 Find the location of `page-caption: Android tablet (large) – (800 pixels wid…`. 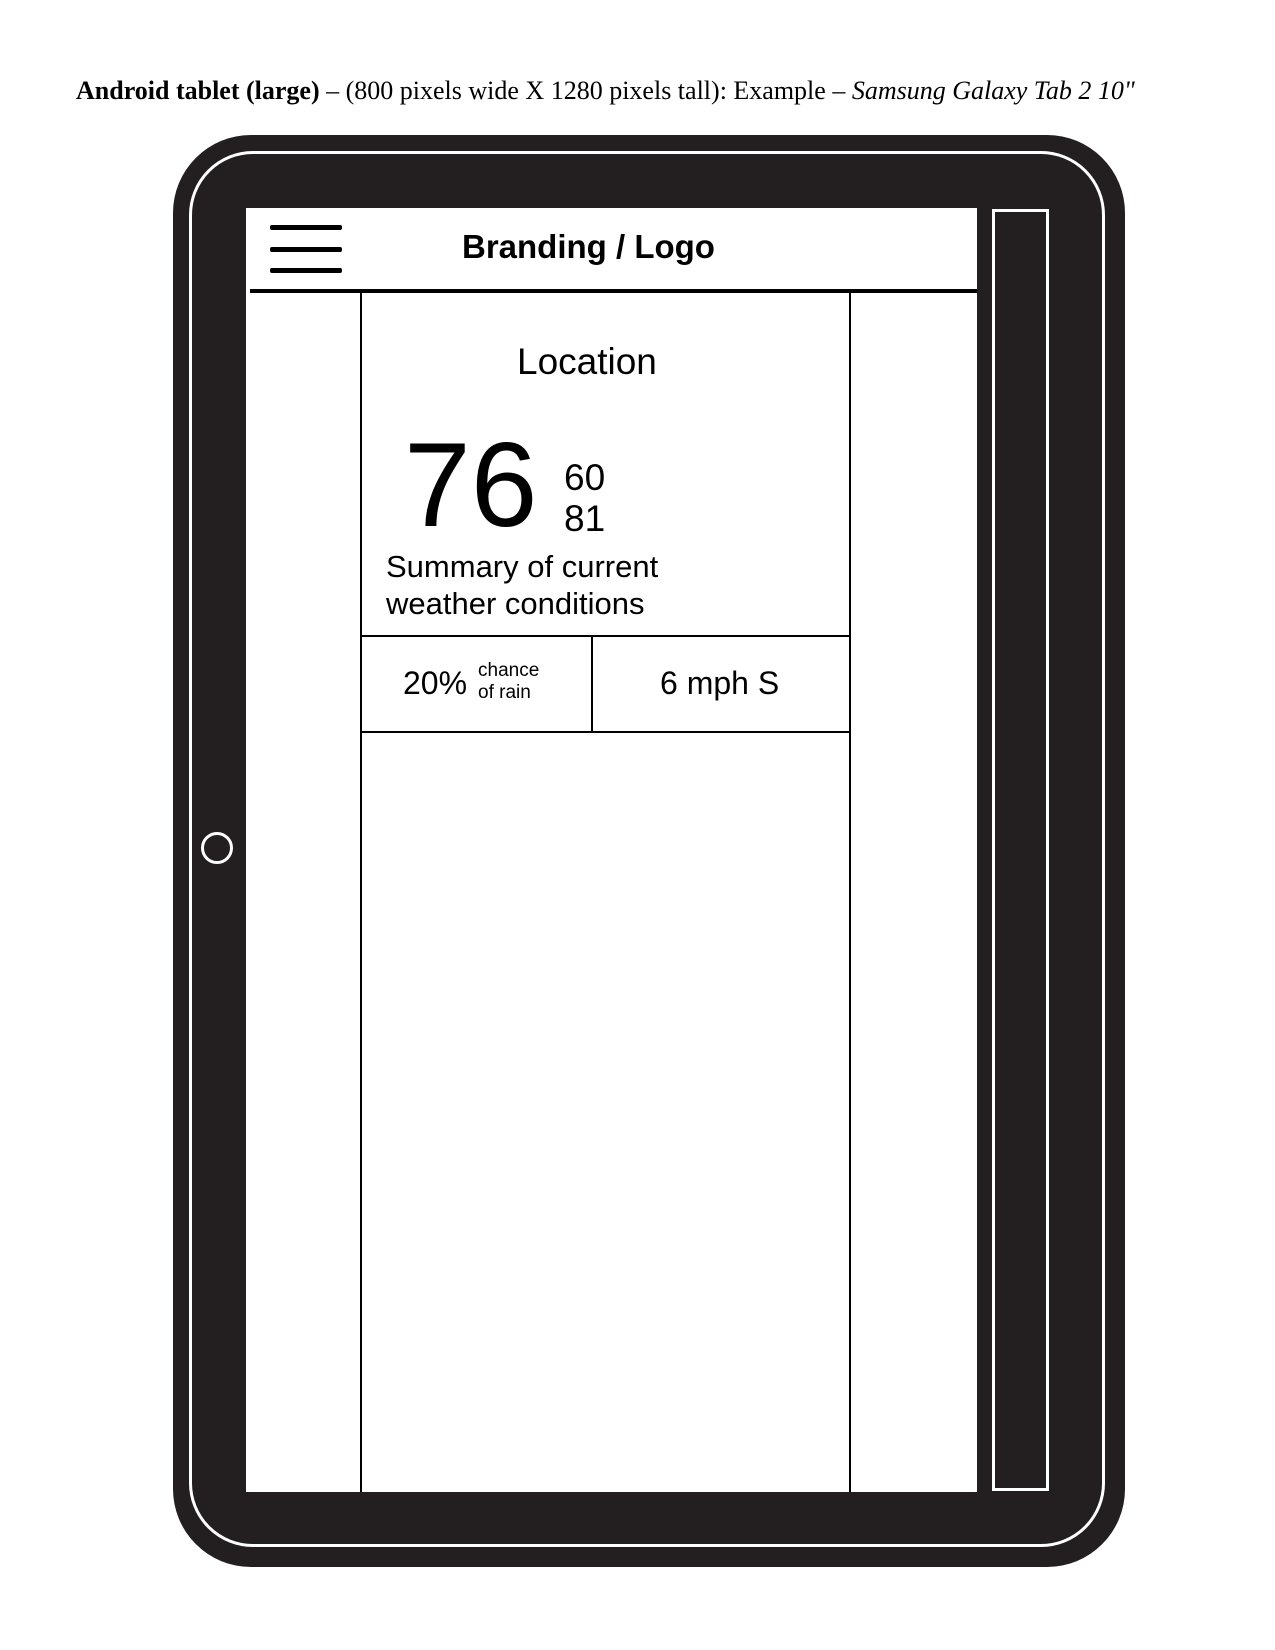

page-caption: Android tablet (large) – (800 pixels wid… is located at coordinates (605, 91).